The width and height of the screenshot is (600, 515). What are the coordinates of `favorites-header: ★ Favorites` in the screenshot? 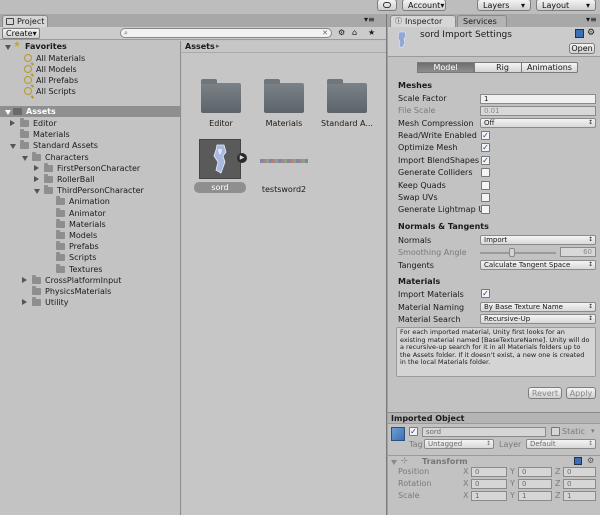 It's located at (91, 46).